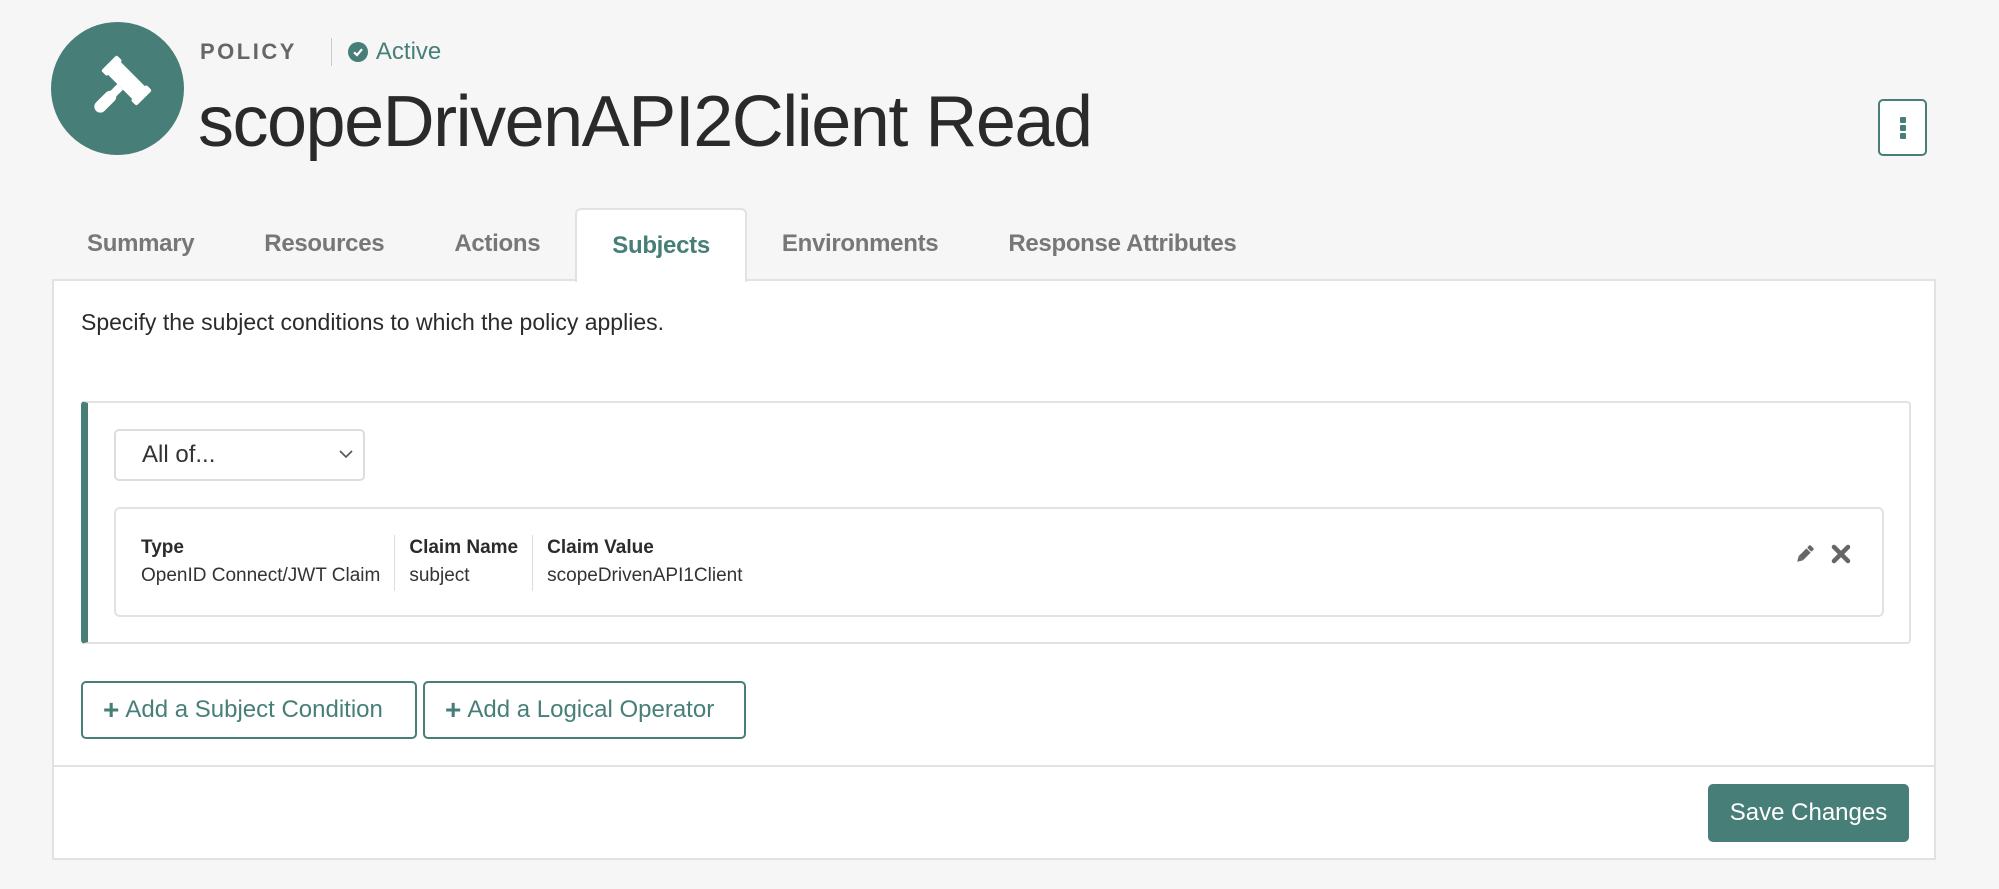 The image size is (1999, 889). What do you see at coordinates (1808, 813) in the screenshot?
I see `save-changes-button: Save Changes` at bounding box center [1808, 813].